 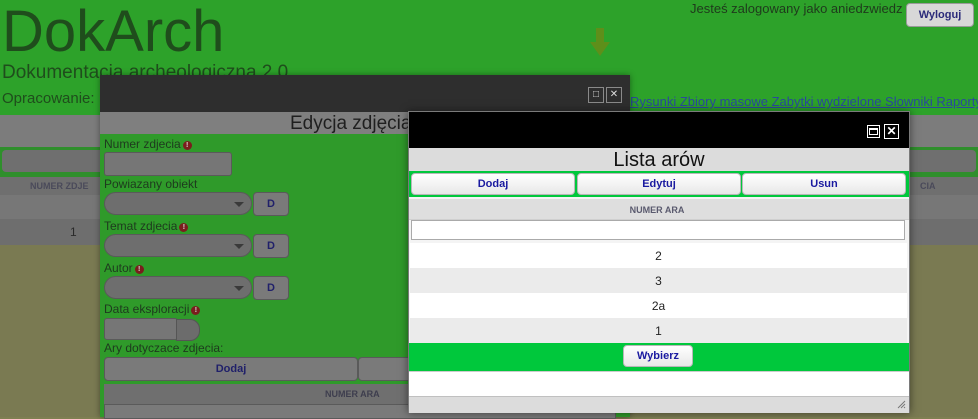 What do you see at coordinates (73, 232) in the screenshot?
I see `table-cell: 1` at bounding box center [73, 232].